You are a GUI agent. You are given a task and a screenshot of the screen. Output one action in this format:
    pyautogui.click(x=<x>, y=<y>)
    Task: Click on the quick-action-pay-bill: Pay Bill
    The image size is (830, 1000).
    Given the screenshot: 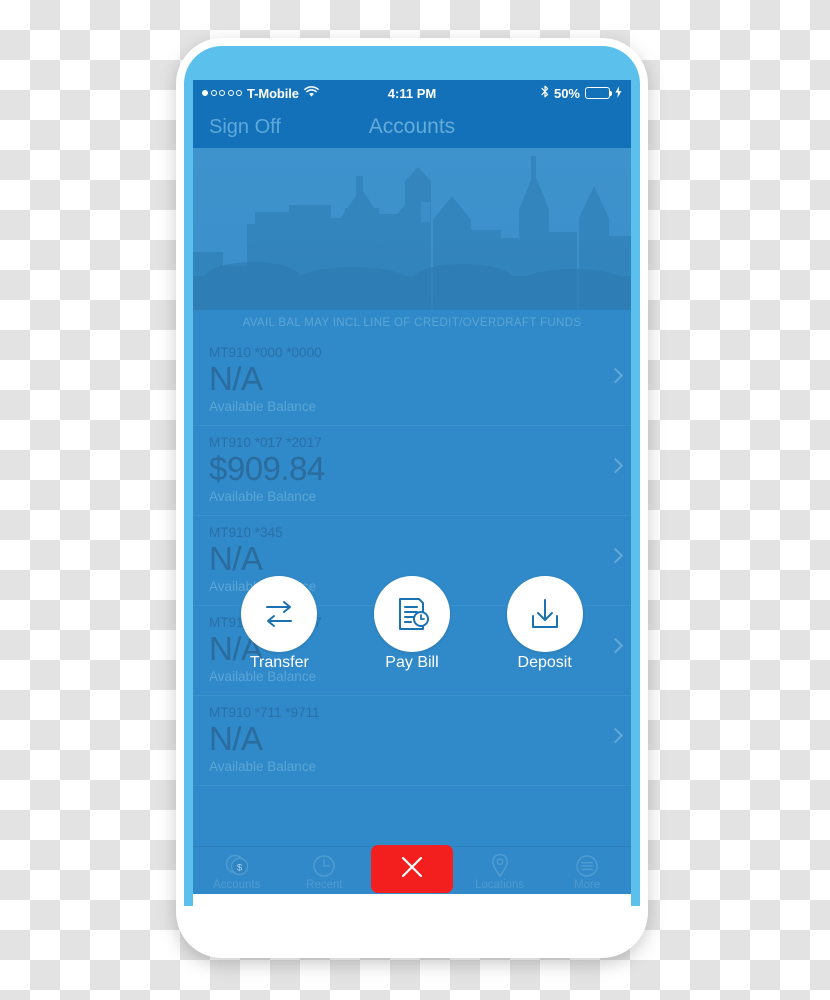 What is the action you would take?
    pyautogui.click(x=412, y=624)
    